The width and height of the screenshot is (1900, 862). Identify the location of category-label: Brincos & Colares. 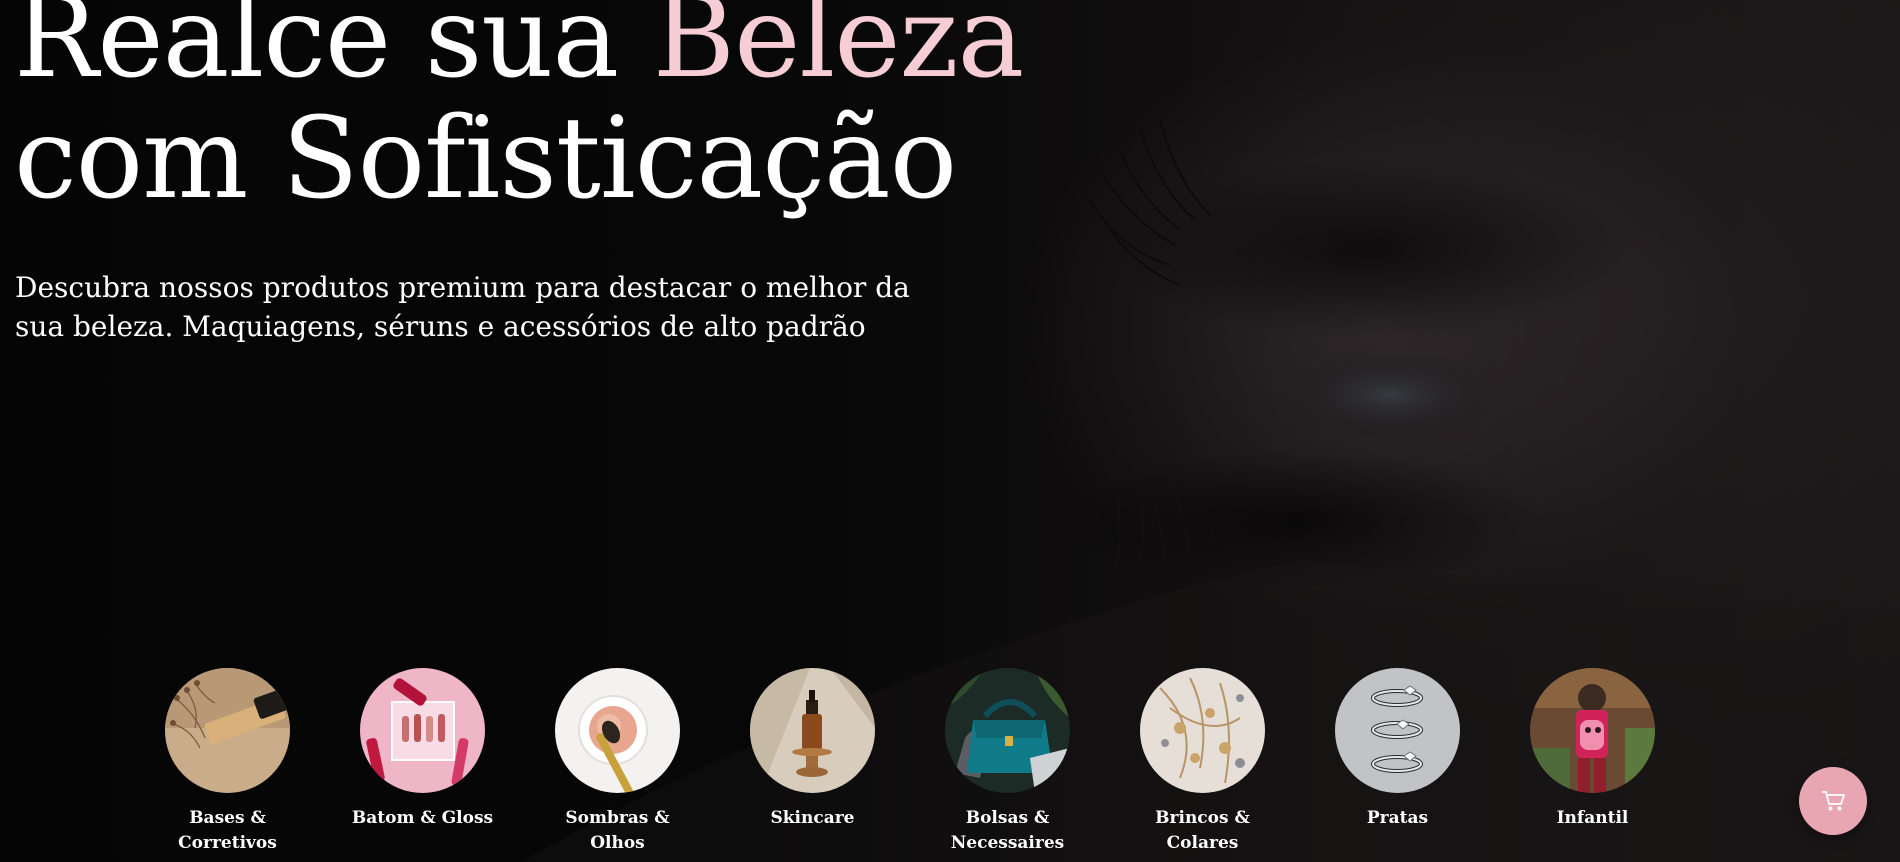
(1202, 830).